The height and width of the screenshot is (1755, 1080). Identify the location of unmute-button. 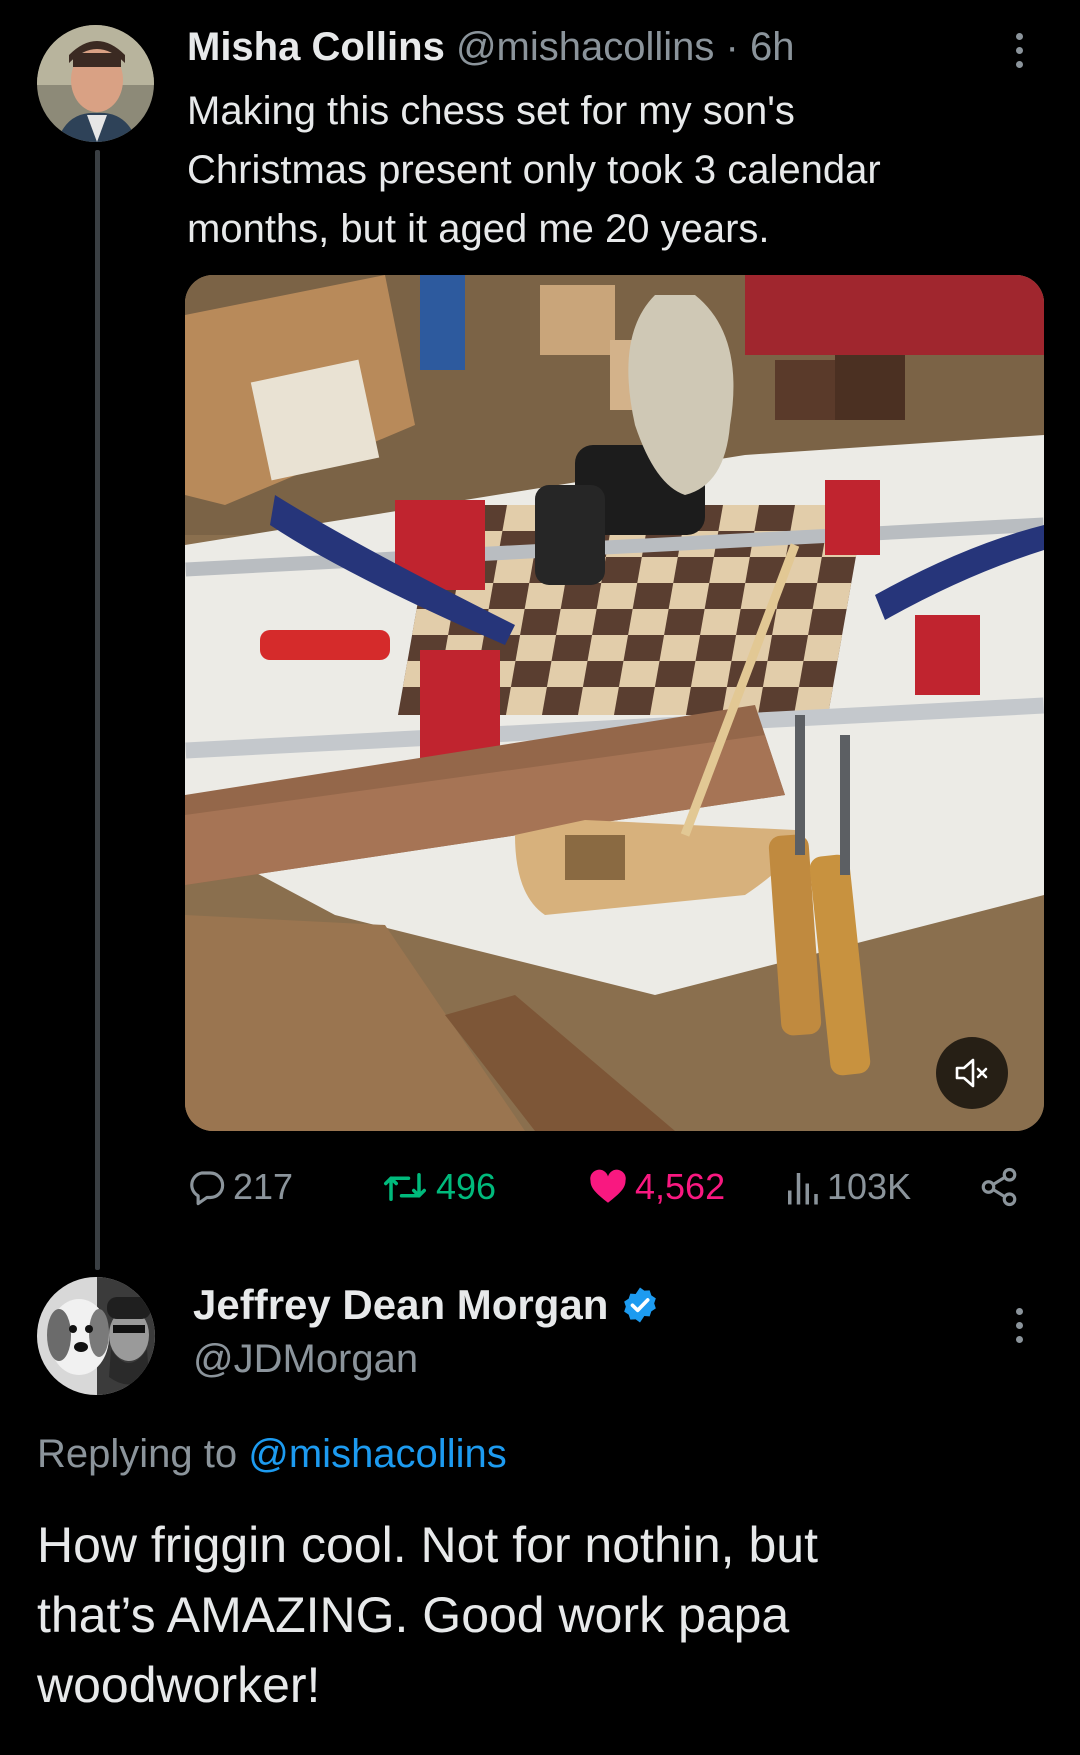
(972, 1073).